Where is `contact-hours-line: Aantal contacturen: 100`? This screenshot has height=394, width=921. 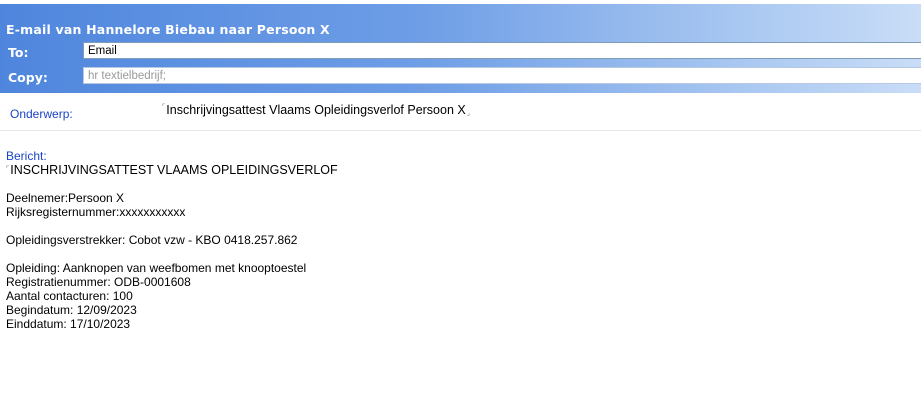 contact-hours-line: Aantal contacturen: 100 is located at coordinates (69, 296).